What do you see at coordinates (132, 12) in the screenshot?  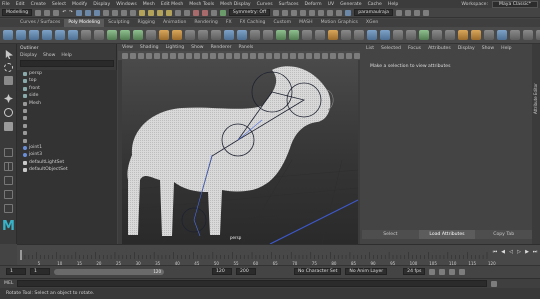 I see `mask-icon` at bounding box center [132, 12].